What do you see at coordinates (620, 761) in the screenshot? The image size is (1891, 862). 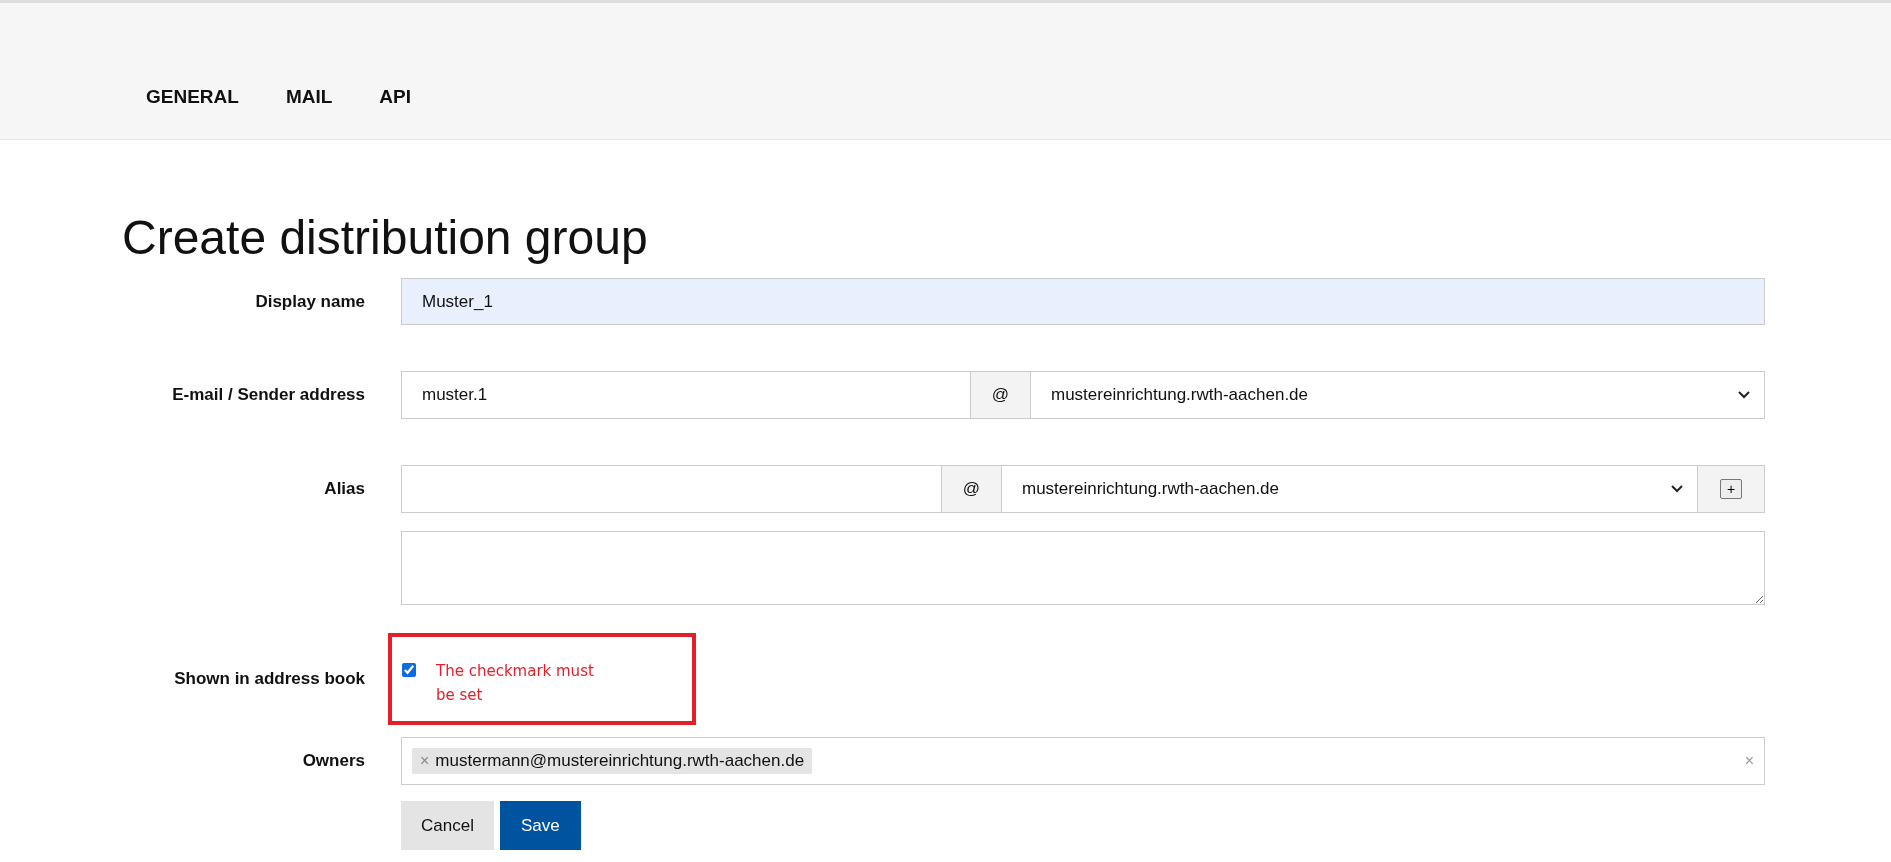 I see `tag-text: mustermann@mustereinrichtung.rwth-aachen.de` at bounding box center [620, 761].